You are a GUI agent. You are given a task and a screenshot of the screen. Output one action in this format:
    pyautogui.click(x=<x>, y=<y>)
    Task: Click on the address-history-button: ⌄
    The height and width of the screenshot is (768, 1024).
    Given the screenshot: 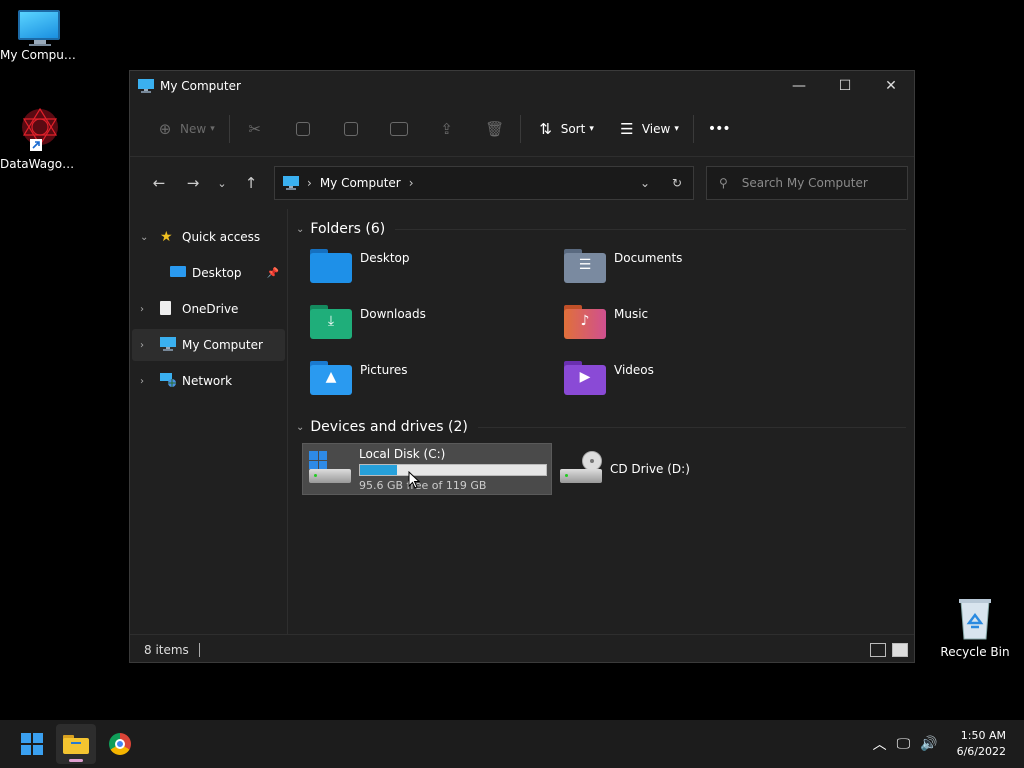 What is the action you would take?
    pyautogui.click(x=645, y=183)
    